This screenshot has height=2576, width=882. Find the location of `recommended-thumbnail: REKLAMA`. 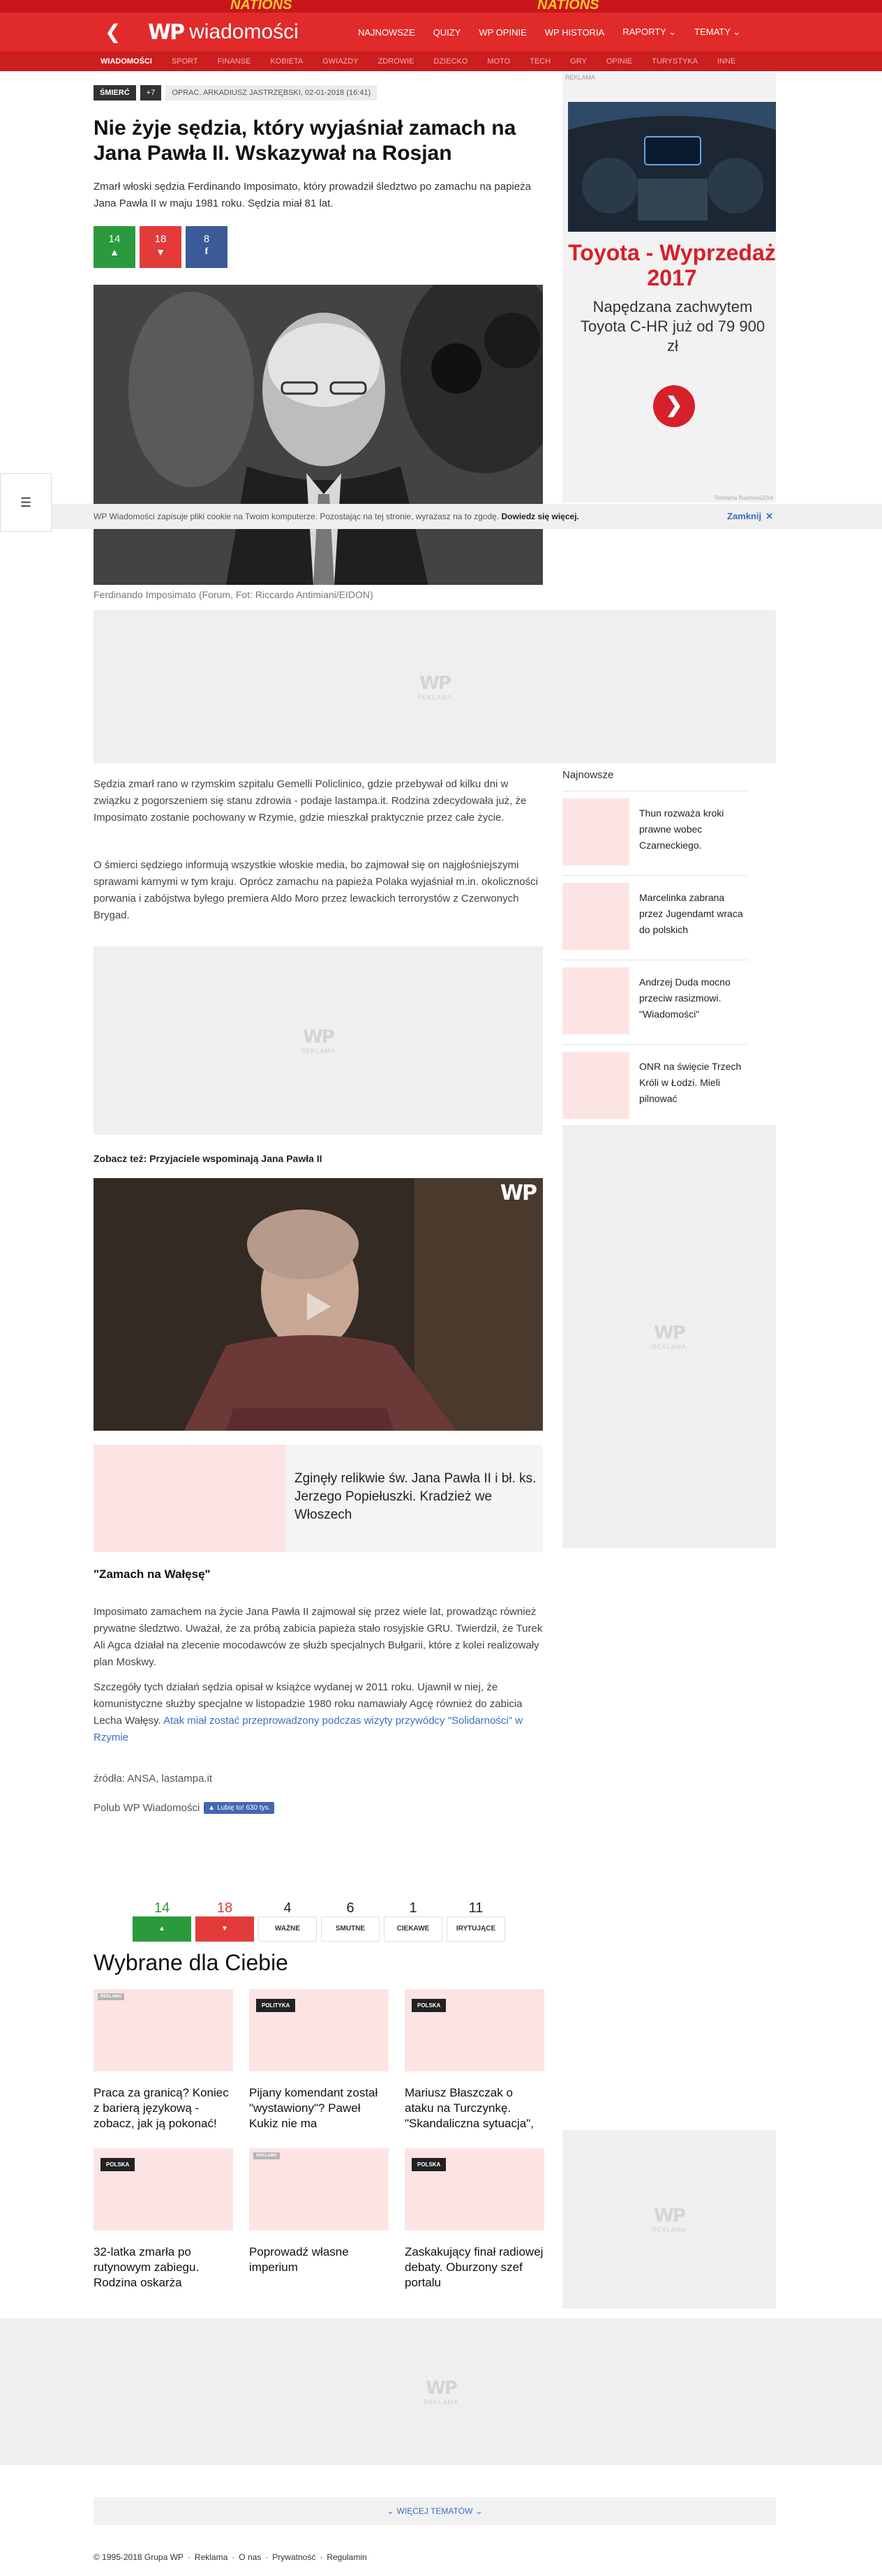

recommended-thumbnail: REKLAMA is located at coordinates (319, 2189).